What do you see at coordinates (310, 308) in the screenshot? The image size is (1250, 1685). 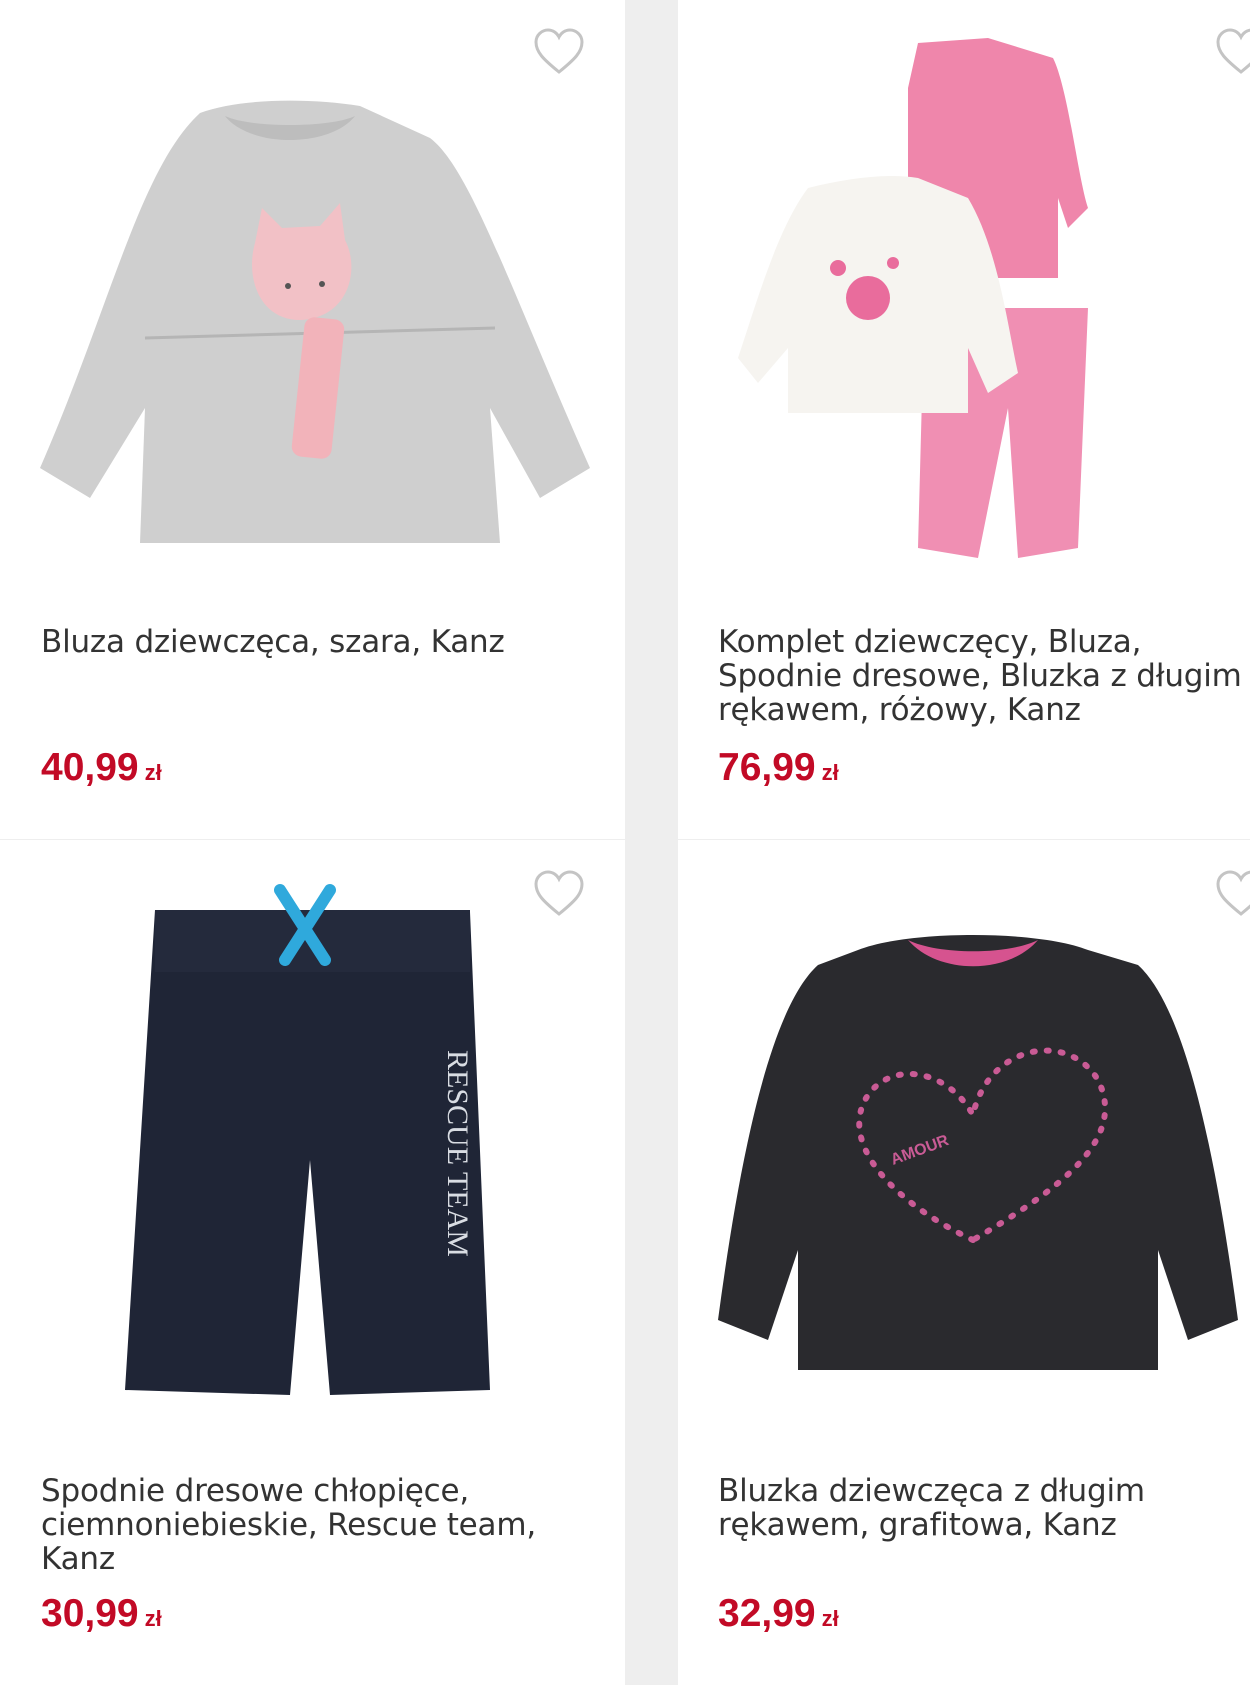 I see `product-image-grey-sweatshirt` at bounding box center [310, 308].